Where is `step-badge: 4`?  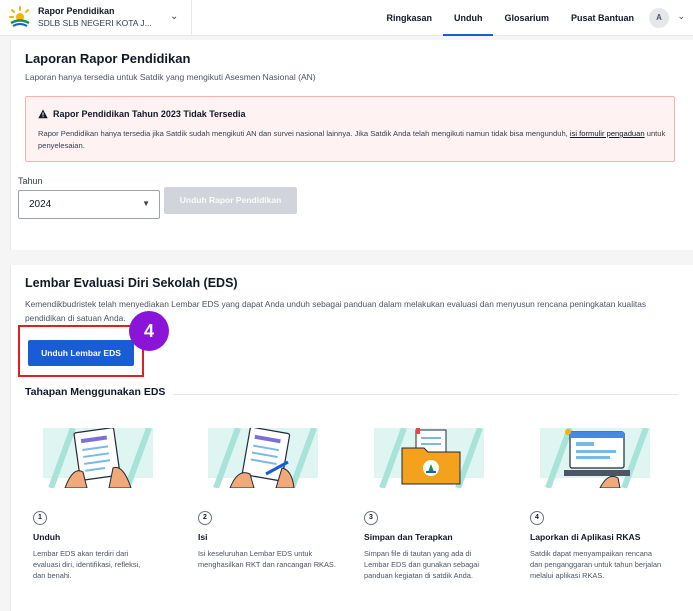
step-badge: 4 is located at coordinates (149, 331).